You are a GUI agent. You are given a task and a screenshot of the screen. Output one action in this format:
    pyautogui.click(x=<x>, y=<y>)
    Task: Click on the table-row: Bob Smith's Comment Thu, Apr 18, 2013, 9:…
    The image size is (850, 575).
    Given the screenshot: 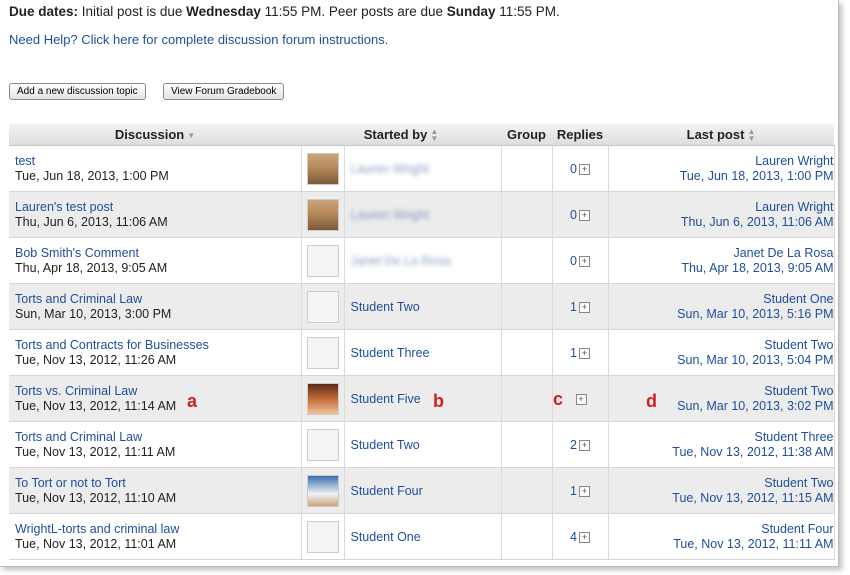 What is the action you would take?
    pyautogui.click(x=422, y=260)
    